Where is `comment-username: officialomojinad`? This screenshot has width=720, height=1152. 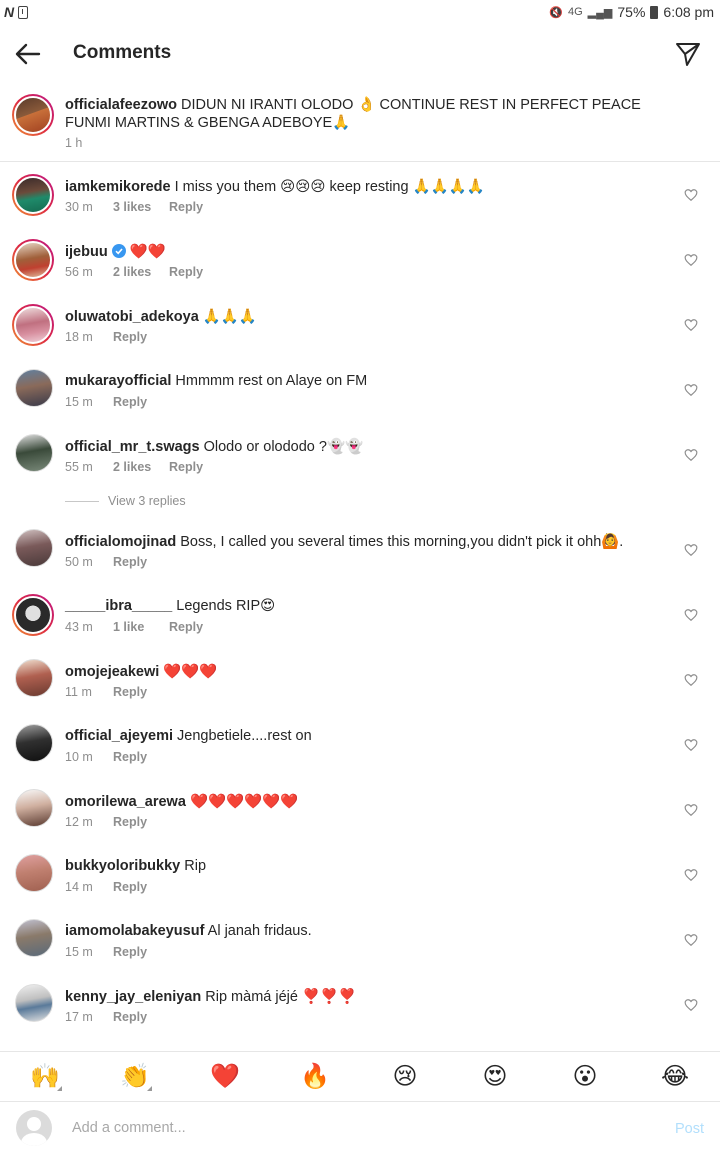
comment-username: officialomojinad is located at coordinates (120, 542).